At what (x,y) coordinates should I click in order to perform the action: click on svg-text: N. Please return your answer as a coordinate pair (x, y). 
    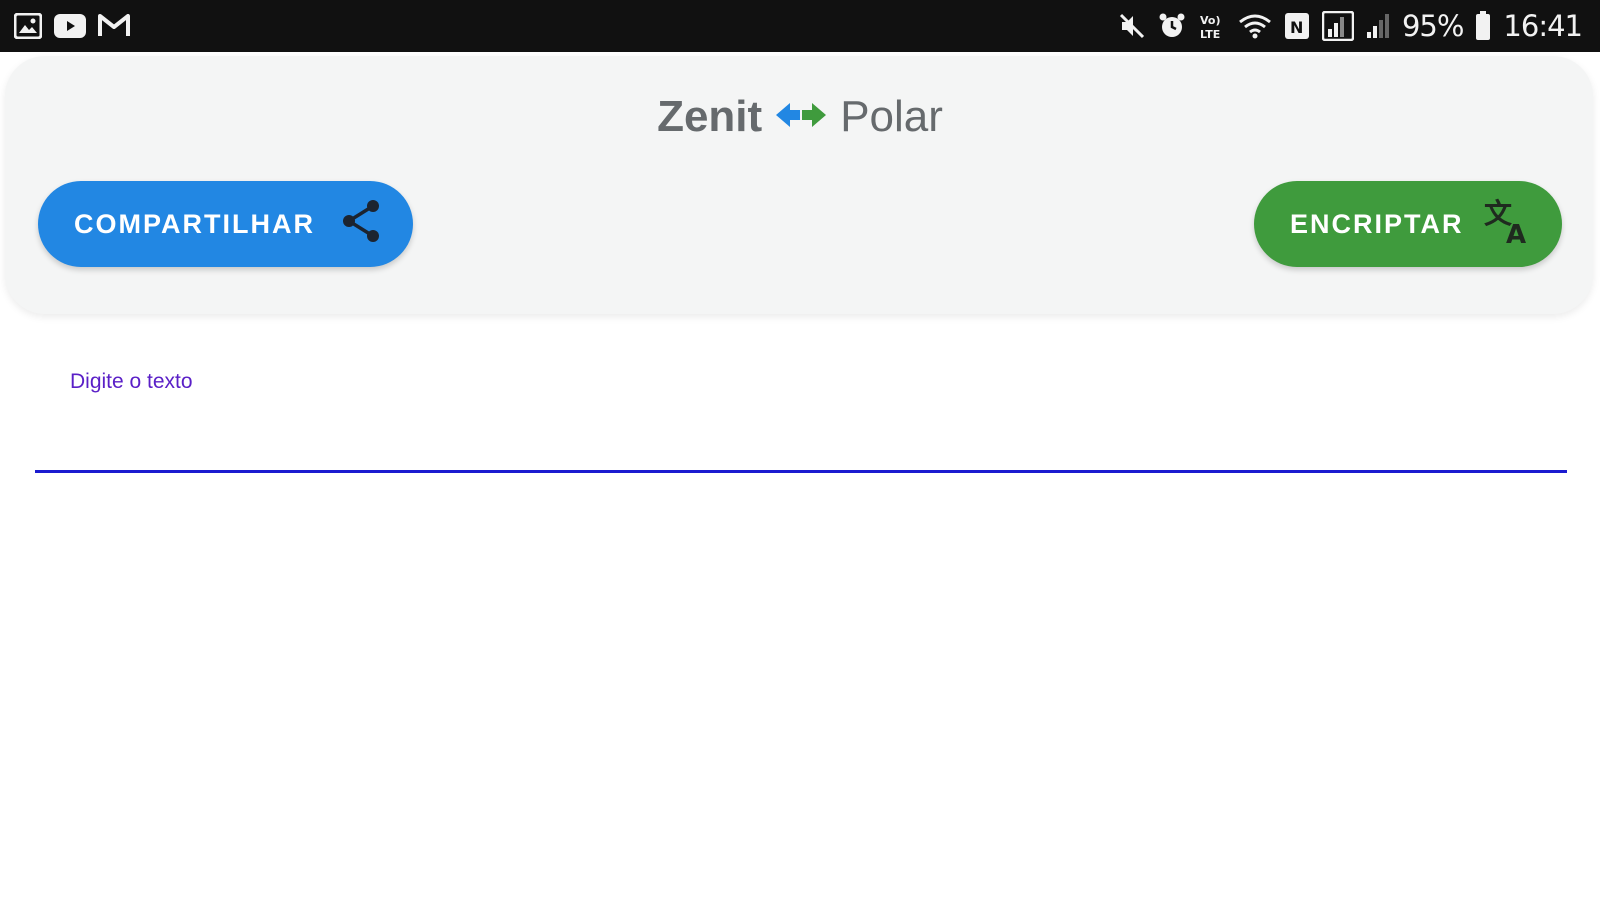
    Looking at the image, I should click on (1296, 27).